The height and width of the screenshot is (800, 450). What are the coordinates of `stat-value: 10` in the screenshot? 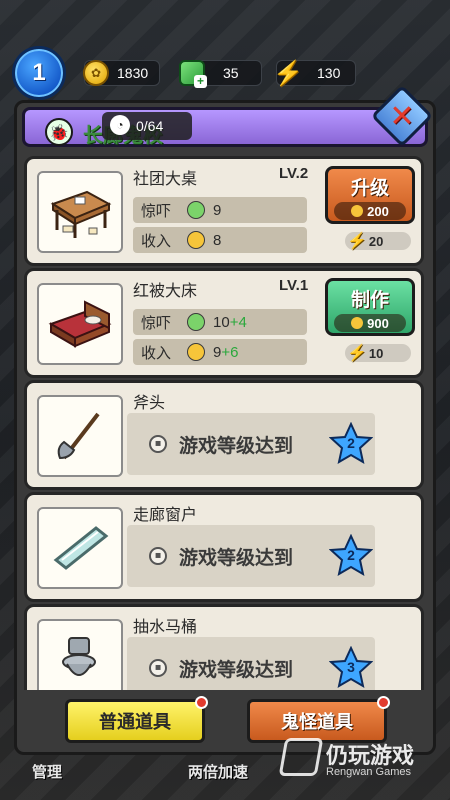 It's located at (221, 322).